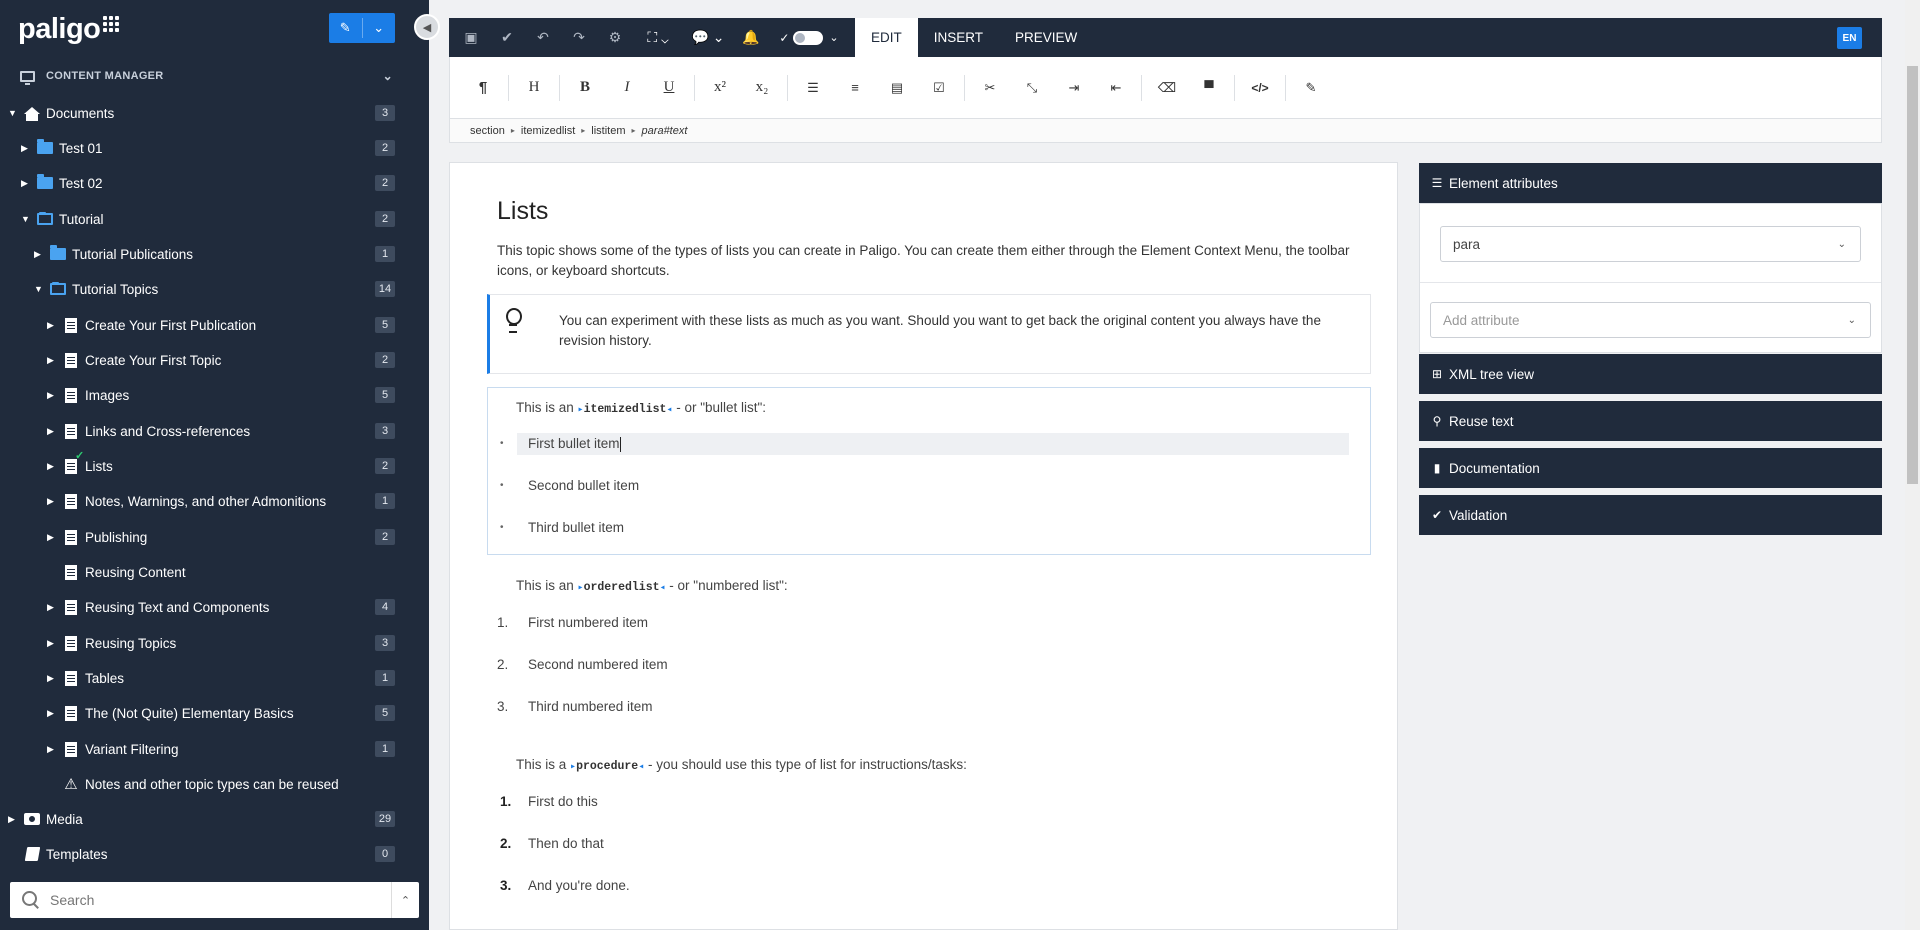  What do you see at coordinates (585, 87) in the screenshot?
I see `bold-button: B` at bounding box center [585, 87].